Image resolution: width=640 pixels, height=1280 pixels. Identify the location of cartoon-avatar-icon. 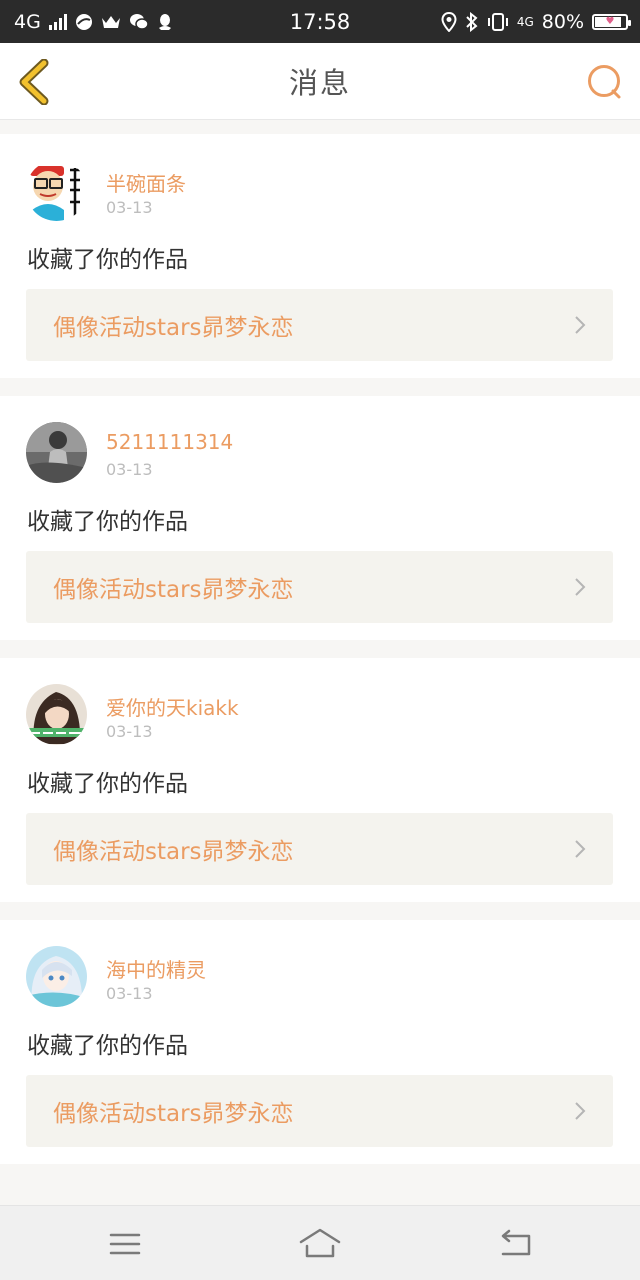
(56, 190).